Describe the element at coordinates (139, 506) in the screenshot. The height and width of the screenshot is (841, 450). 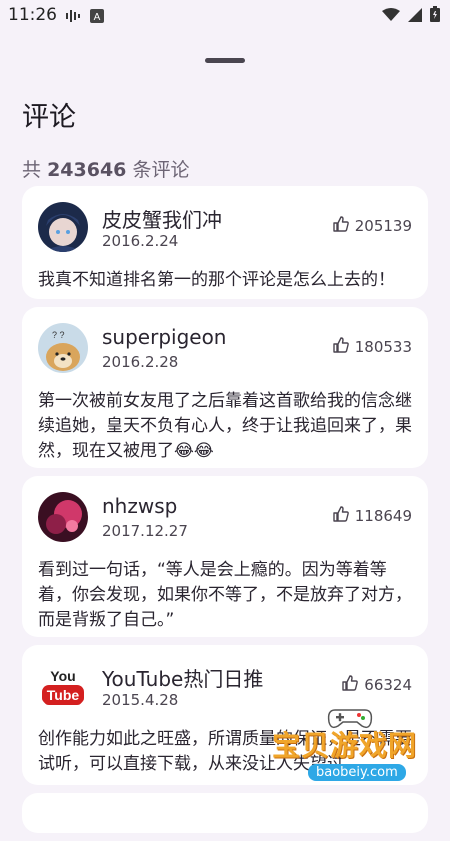
I see `comment-username: nhzwsp` at that location.